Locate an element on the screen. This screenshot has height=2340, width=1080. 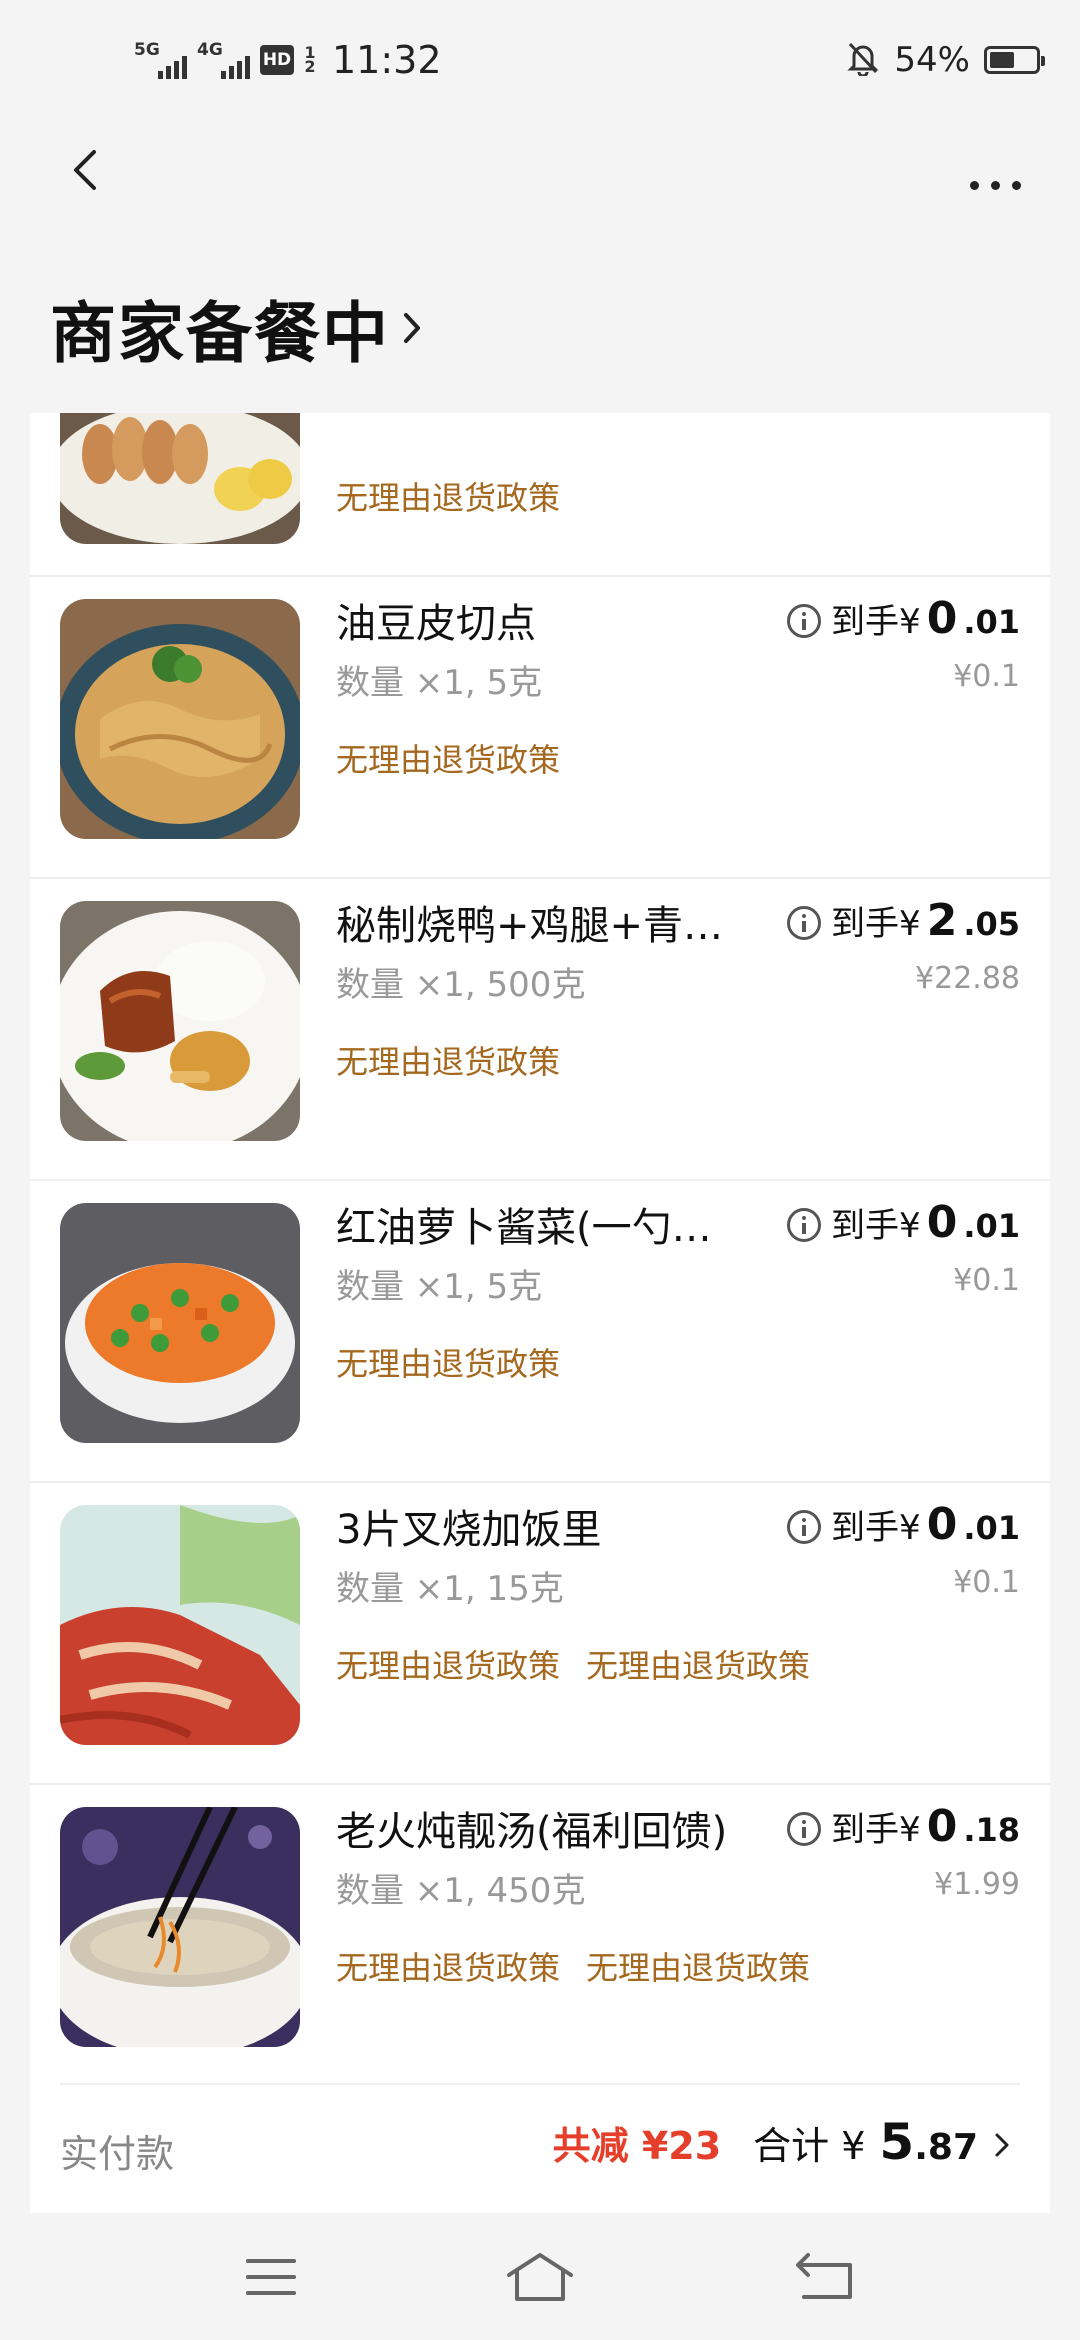
order-item: 油豆皮切点 到手¥ 0 .01 数量 ×1, 5克 ¥0.1 无理由退货政策 is located at coordinates (540, 727).